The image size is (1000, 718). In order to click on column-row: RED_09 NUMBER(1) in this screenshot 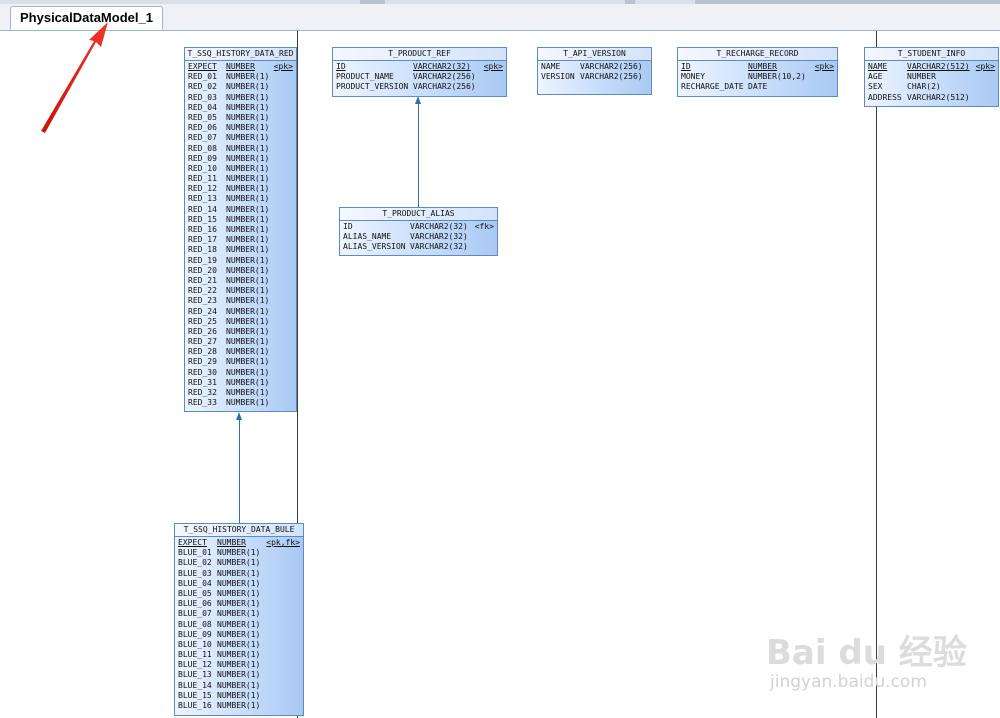, I will do `click(240, 159)`.